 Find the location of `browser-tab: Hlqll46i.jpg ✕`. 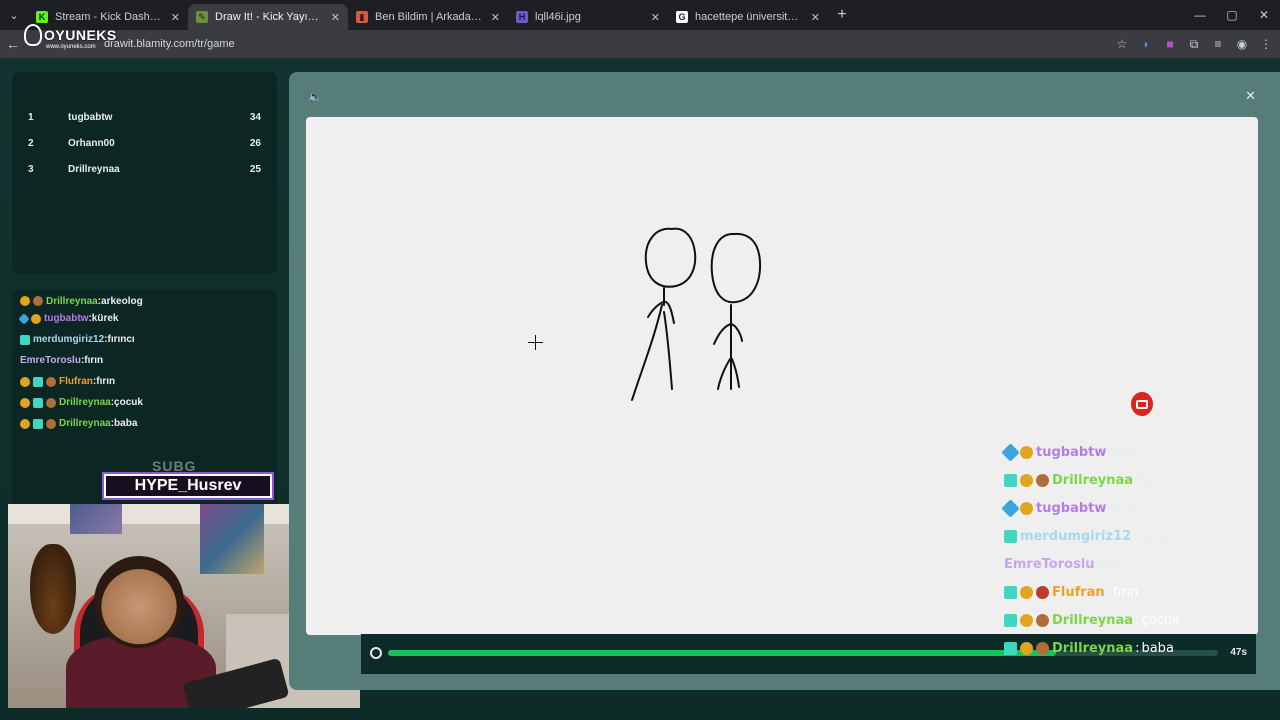

browser-tab: Hlqll46i.jpg ✕ is located at coordinates (588, 17).